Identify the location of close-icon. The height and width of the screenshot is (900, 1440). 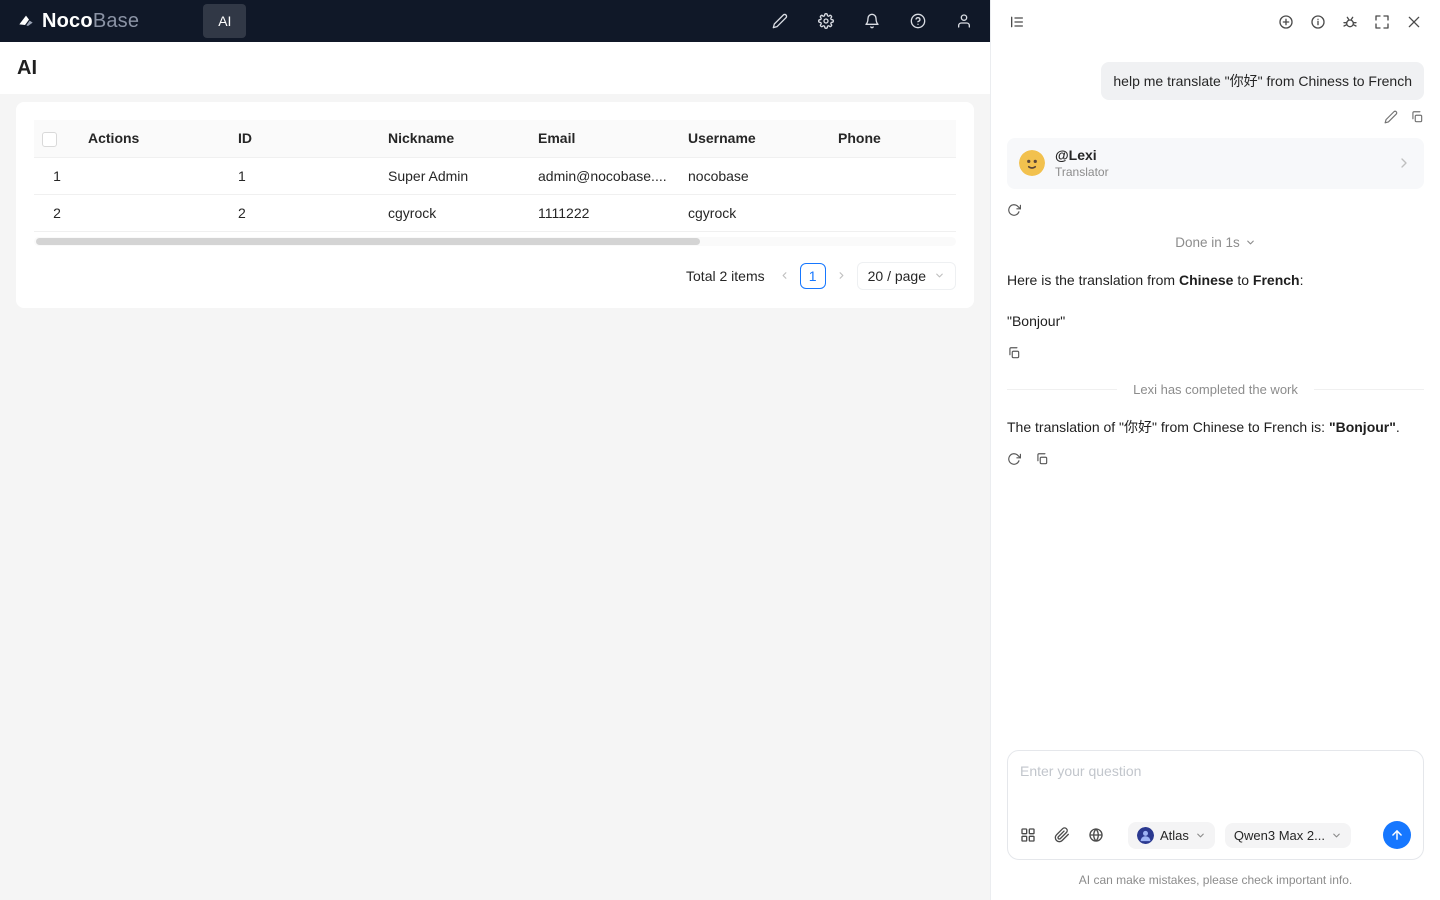
(1414, 22).